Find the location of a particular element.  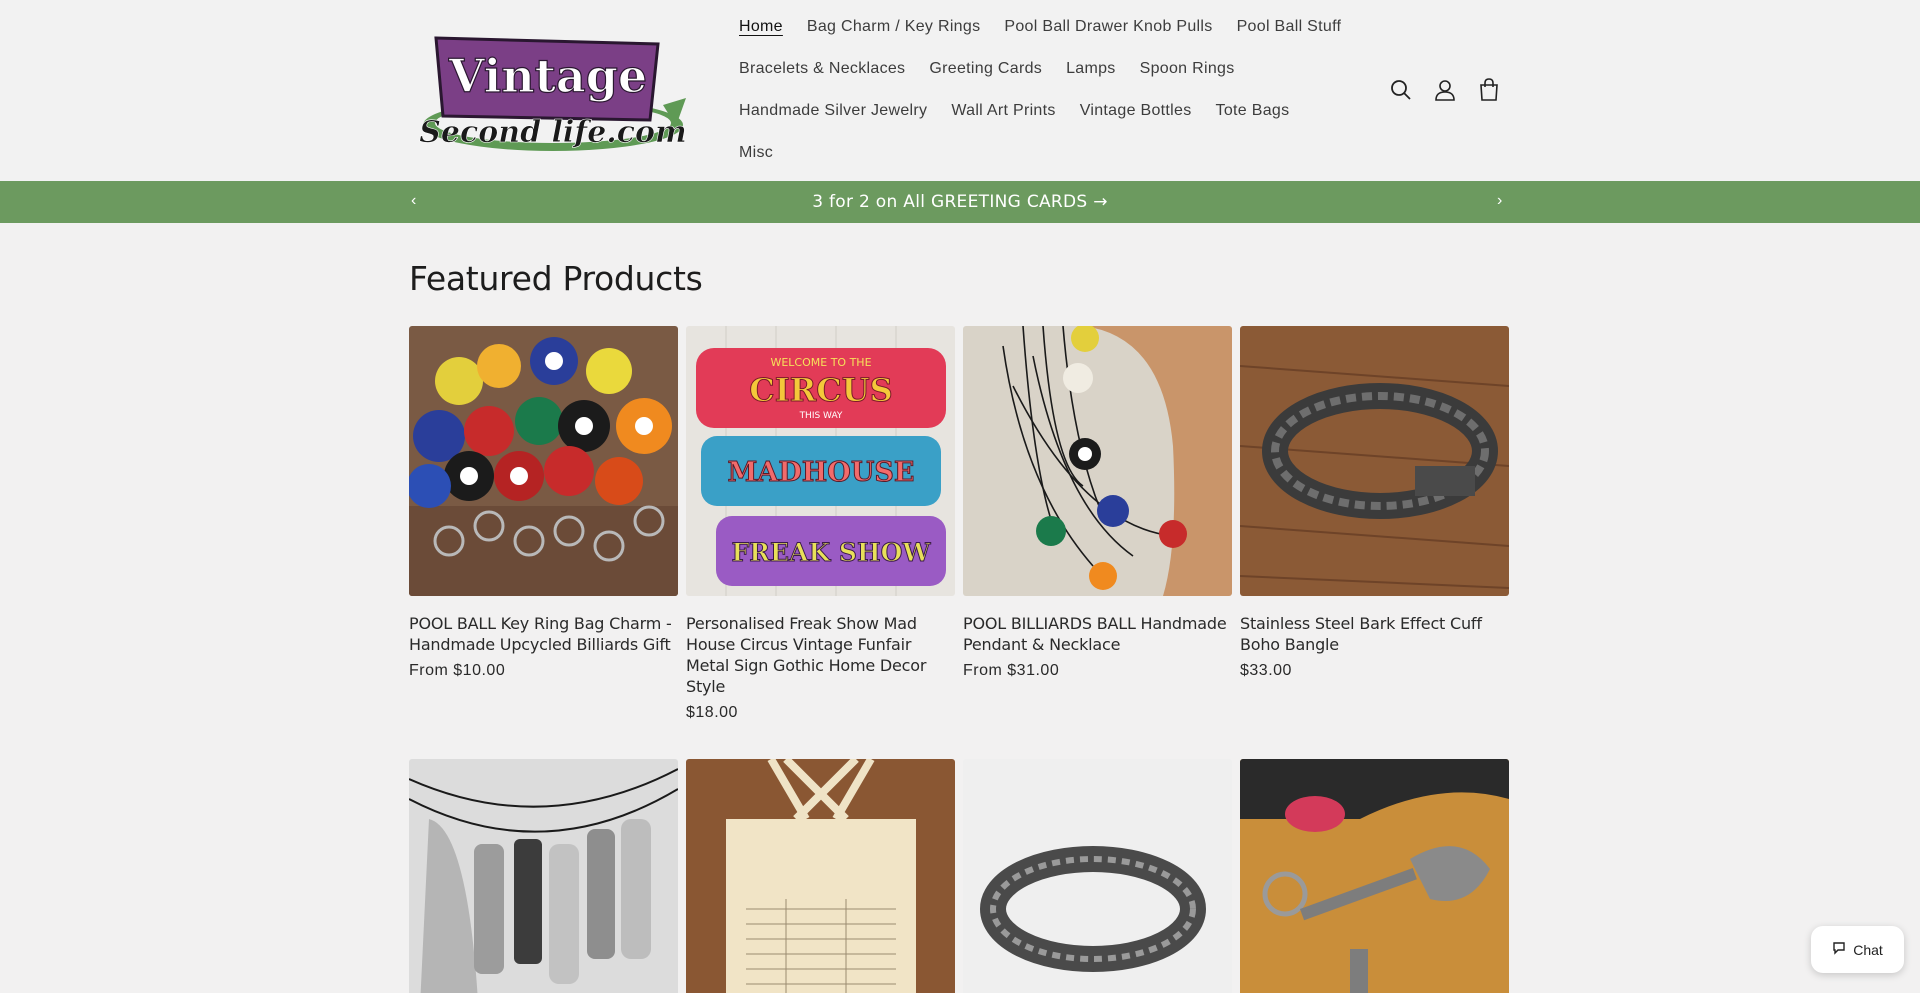

logo-word-vintage: Vintage is located at coordinates (547, 76).